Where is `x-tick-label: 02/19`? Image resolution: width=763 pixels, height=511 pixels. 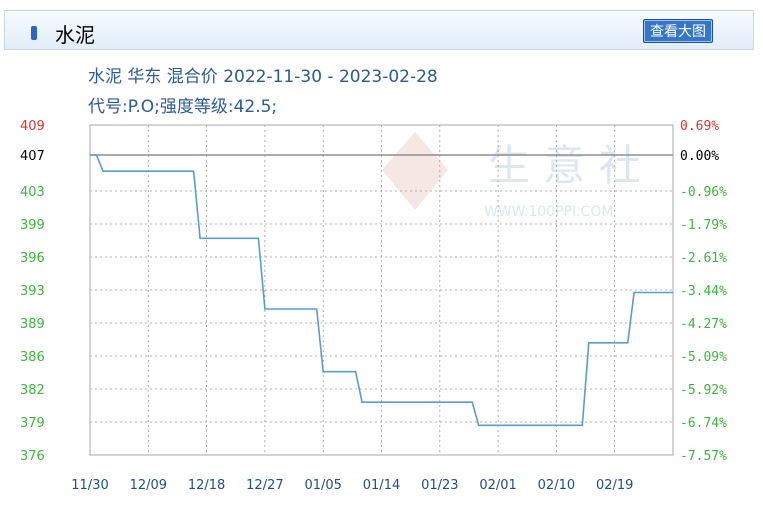 x-tick-label: 02/19 is located at coordinates (614, 485).